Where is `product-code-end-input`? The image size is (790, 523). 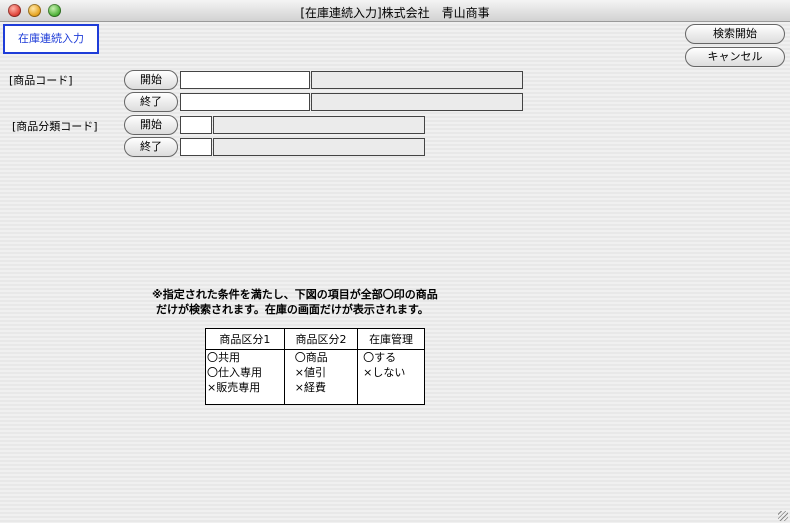 product-code-end-input is located at coordinates (245, 102).